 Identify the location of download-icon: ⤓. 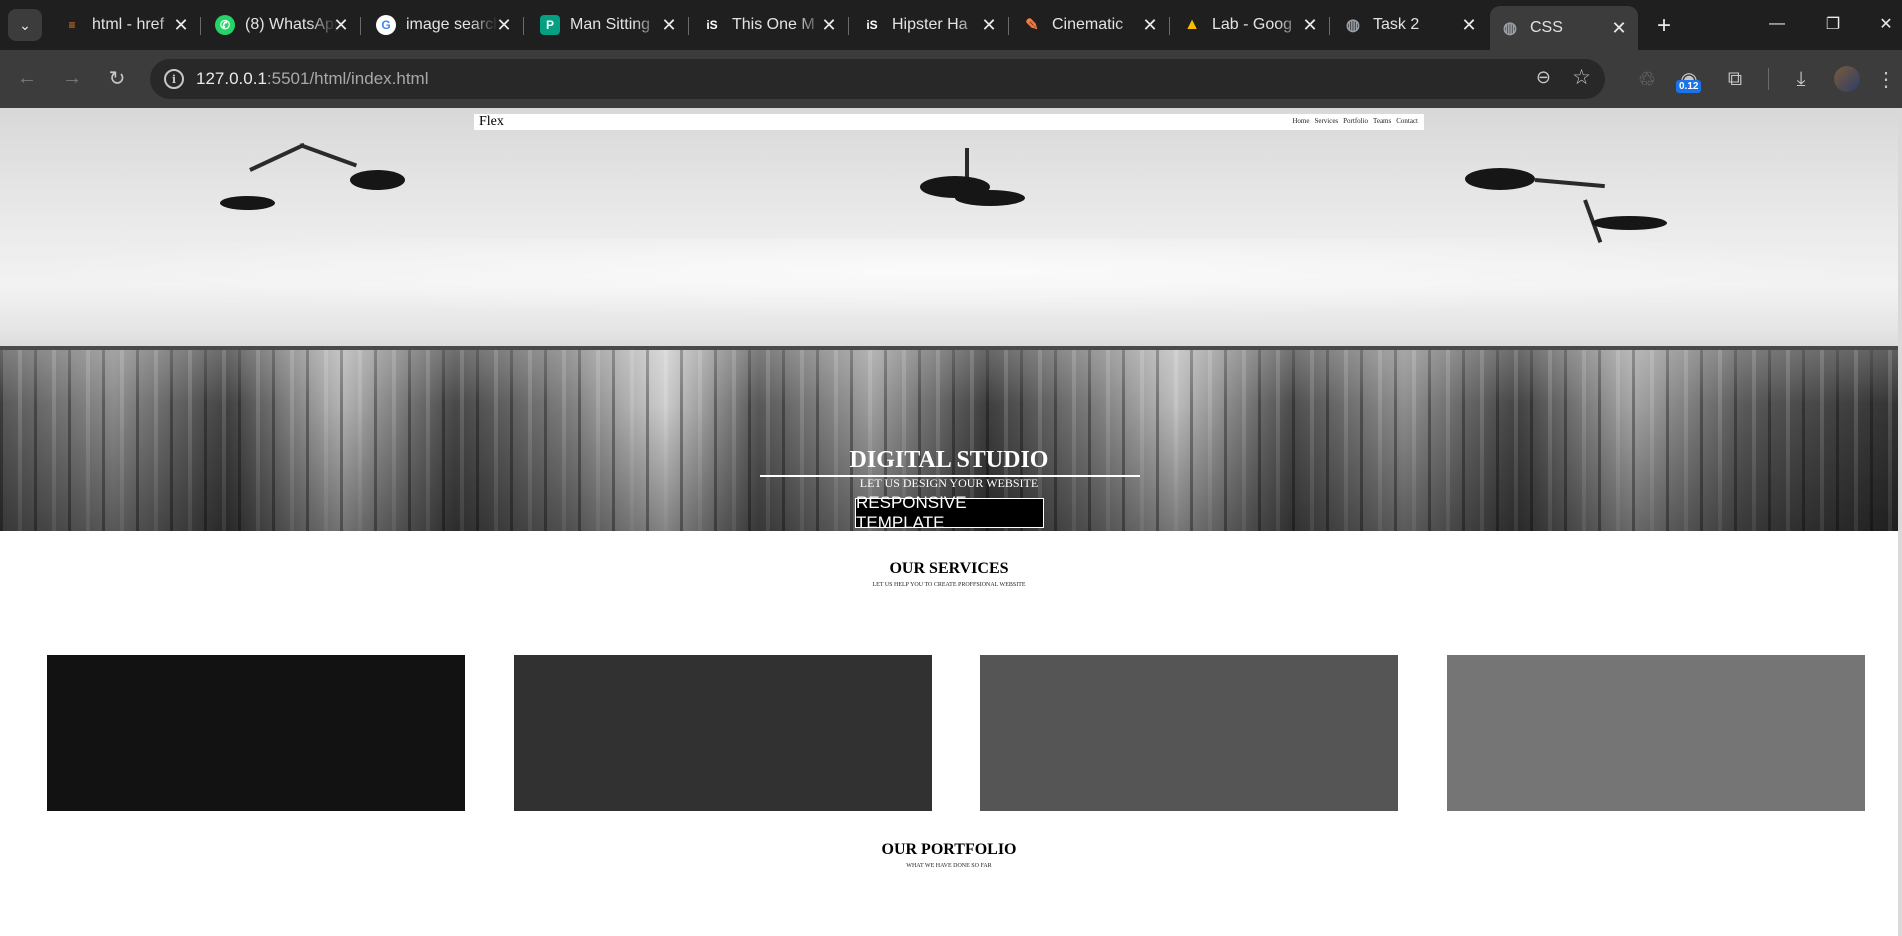
(1801, 79).